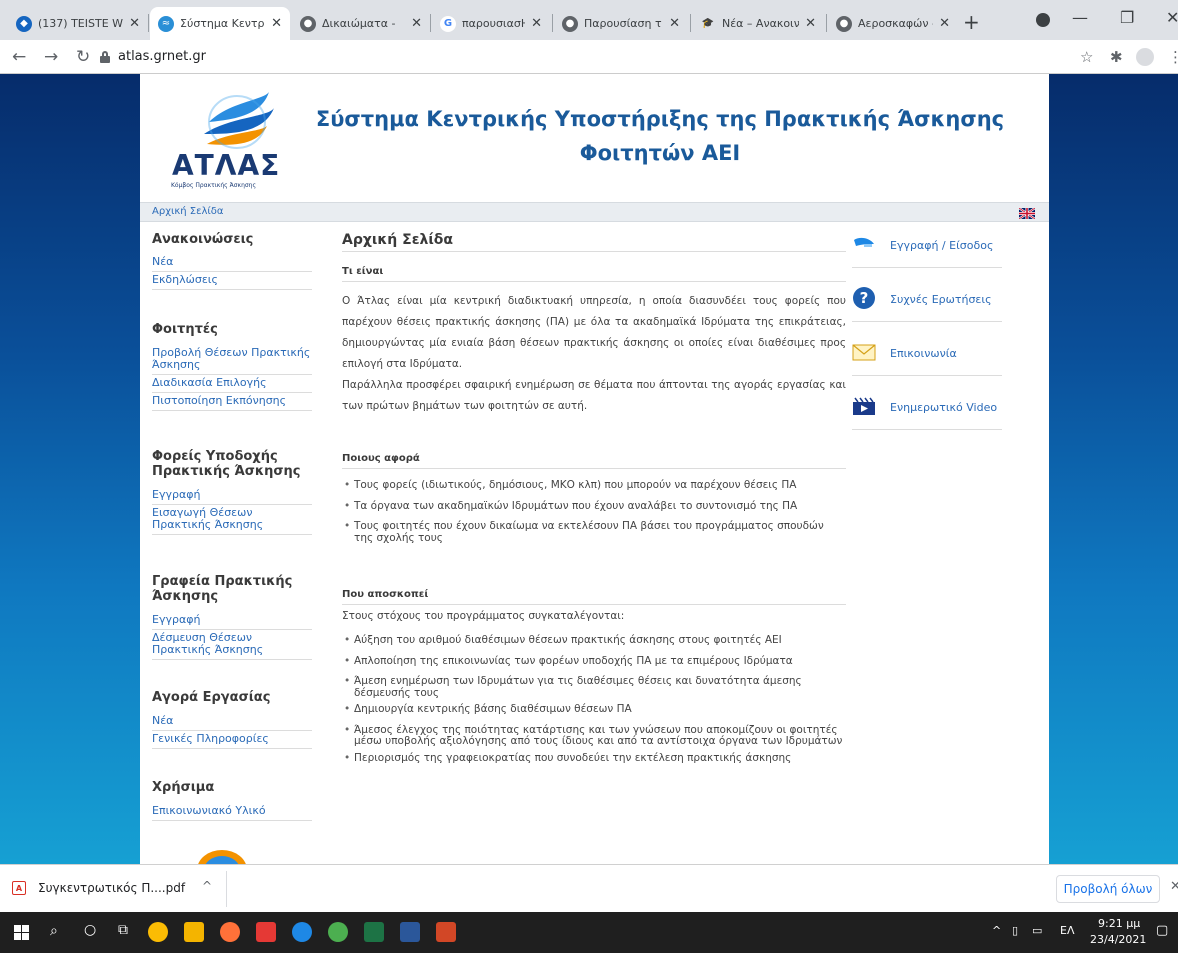 Image resolution: width=1178 pixels, height=953 pixels. Describe the element at coordinates (21, 932) in the screenshot. I see `windows-start-icon` at that location.